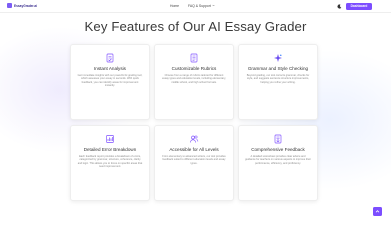 The height and width of the screenshot is (240, 391). I want to click on feature-title: Accessible for All Levels, so click(194, 149).